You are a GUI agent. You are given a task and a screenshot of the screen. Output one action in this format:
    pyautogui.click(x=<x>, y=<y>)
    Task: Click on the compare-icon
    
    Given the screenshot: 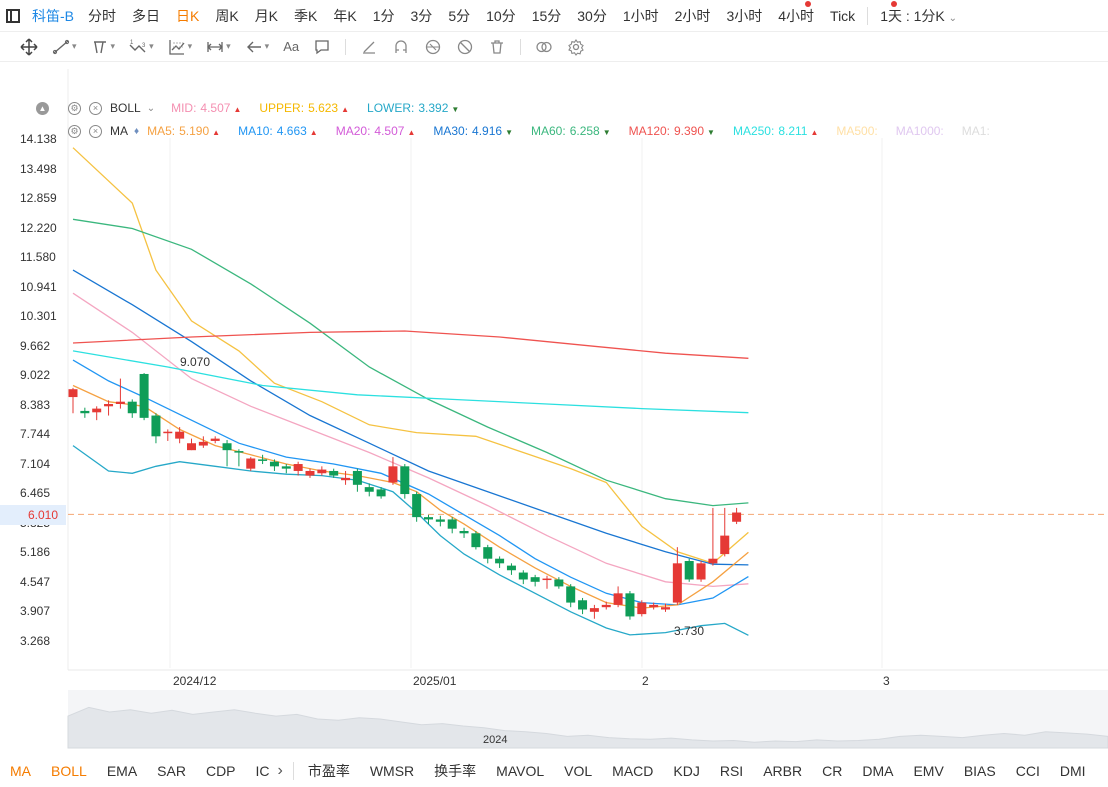 What is the action you would take?
    pyautogui.click(x=544, y=46)
    